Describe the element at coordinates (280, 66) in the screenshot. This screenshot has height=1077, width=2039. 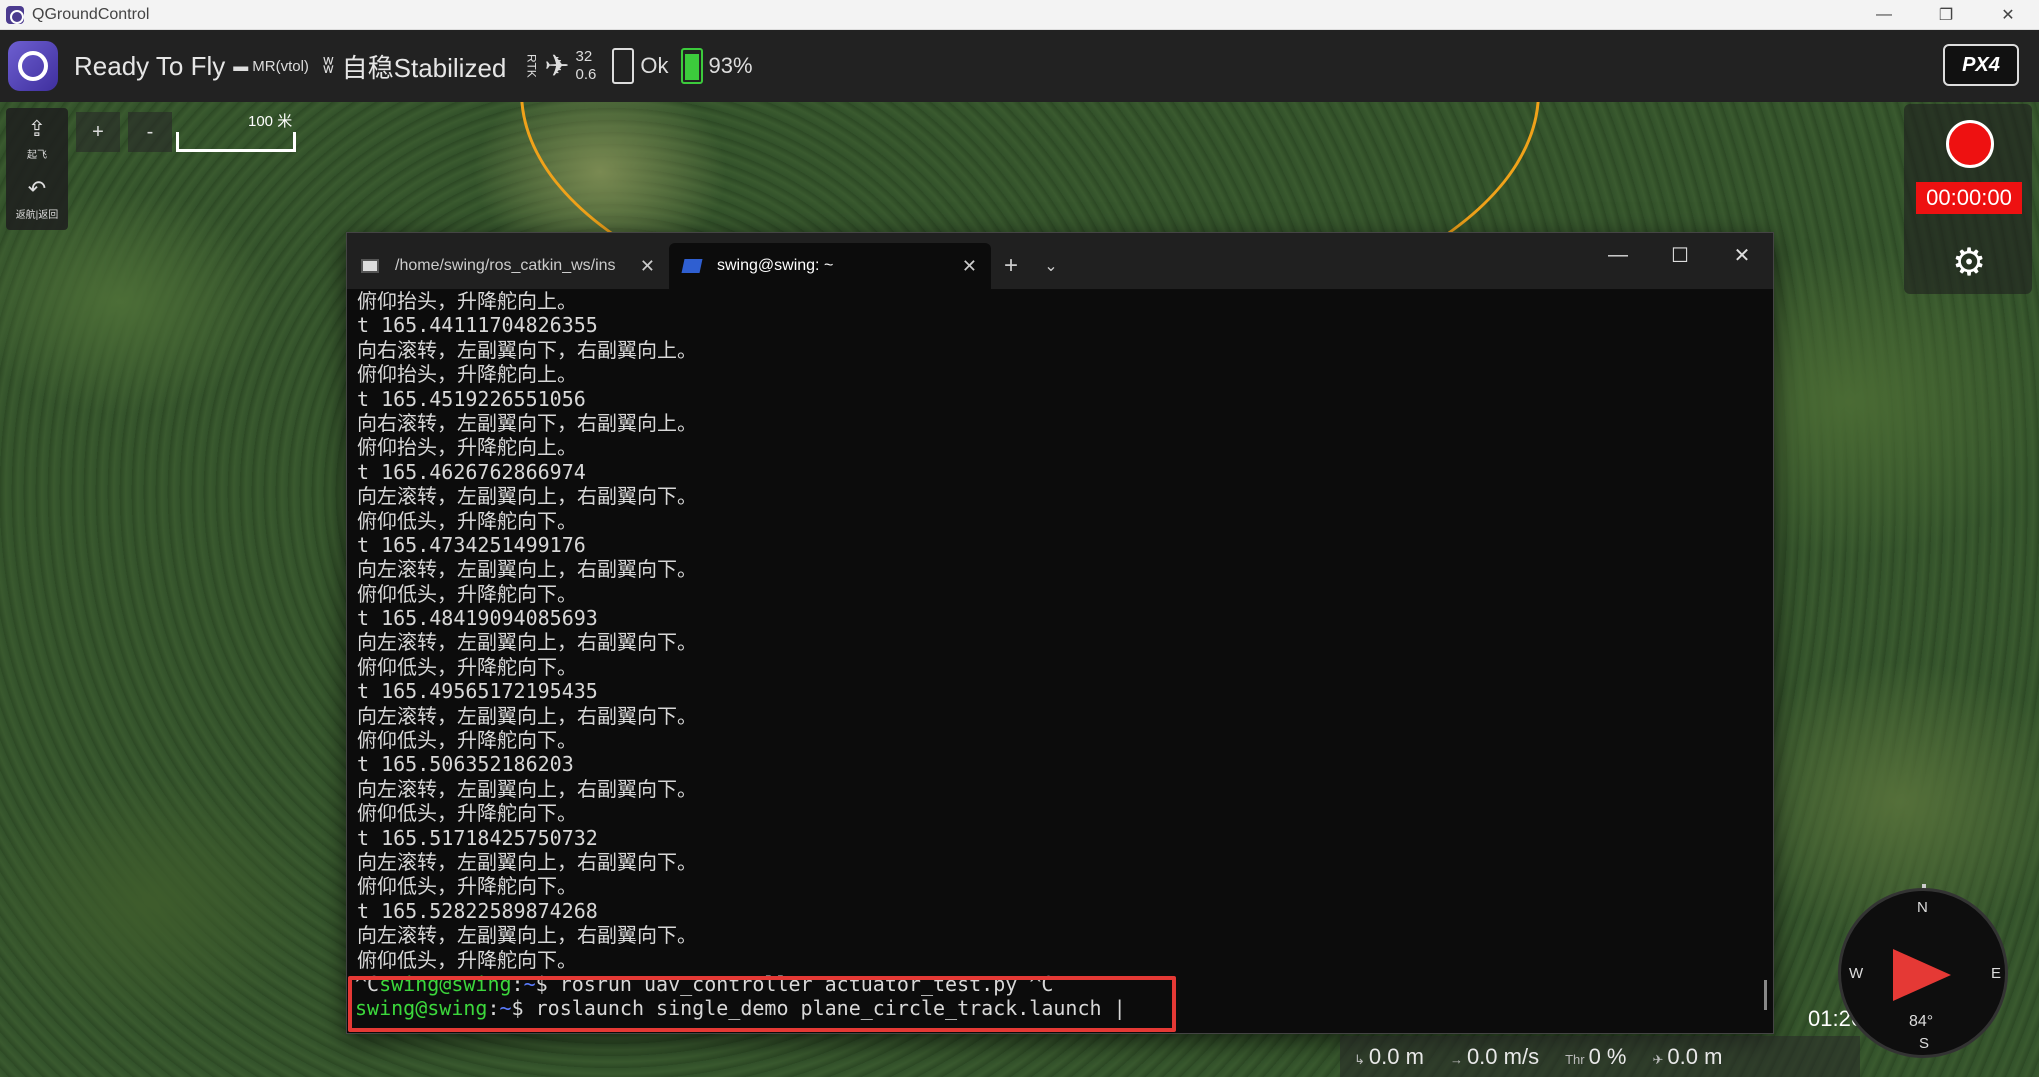
I see `vehicle-type-label: MR(vtol)` at that location.